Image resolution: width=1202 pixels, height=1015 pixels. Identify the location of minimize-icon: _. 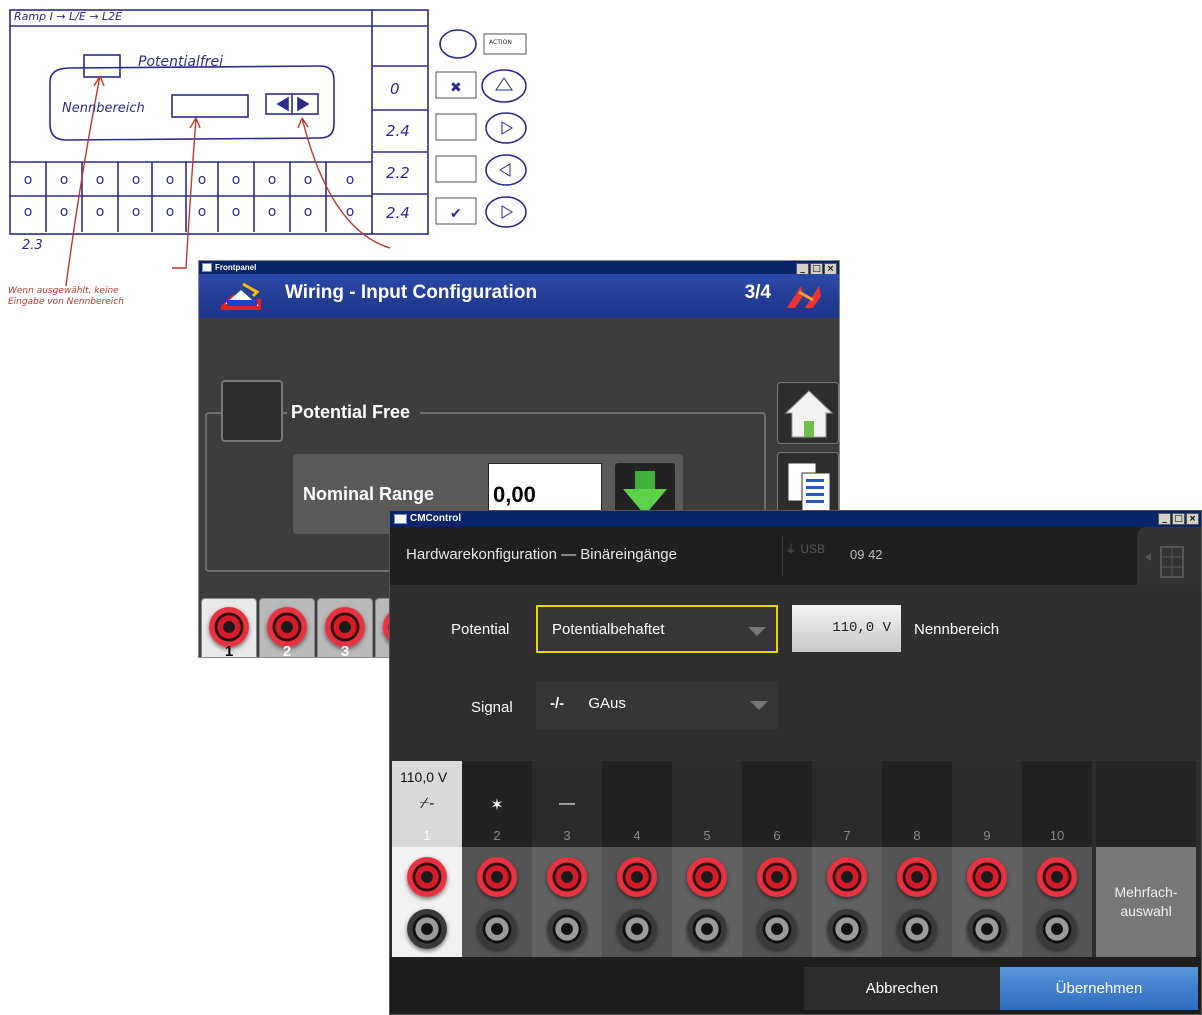
(1164, 519).